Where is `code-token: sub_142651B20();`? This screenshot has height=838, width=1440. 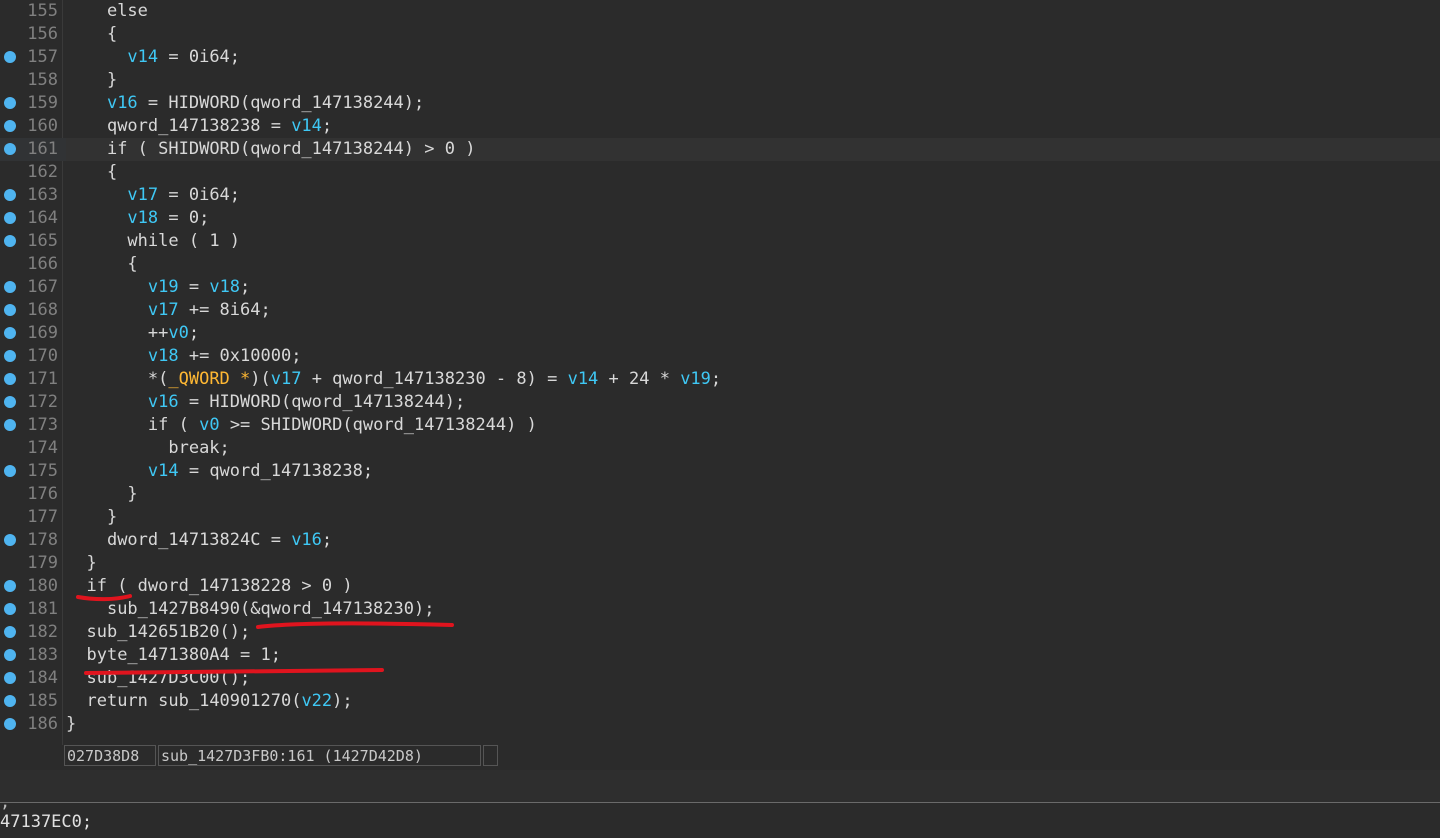
code-token: sub_142651B20(); is located at coordinates (168, 632).